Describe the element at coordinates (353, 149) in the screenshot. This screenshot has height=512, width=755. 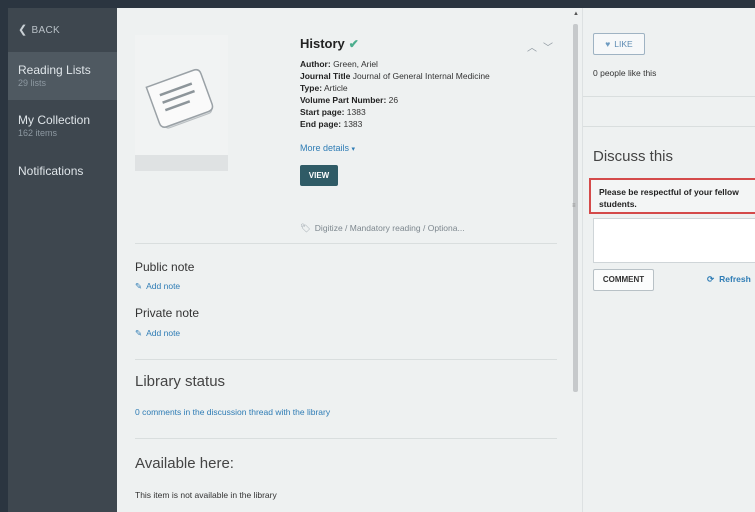
I see `chevron-down-icon: ▾` at that location.